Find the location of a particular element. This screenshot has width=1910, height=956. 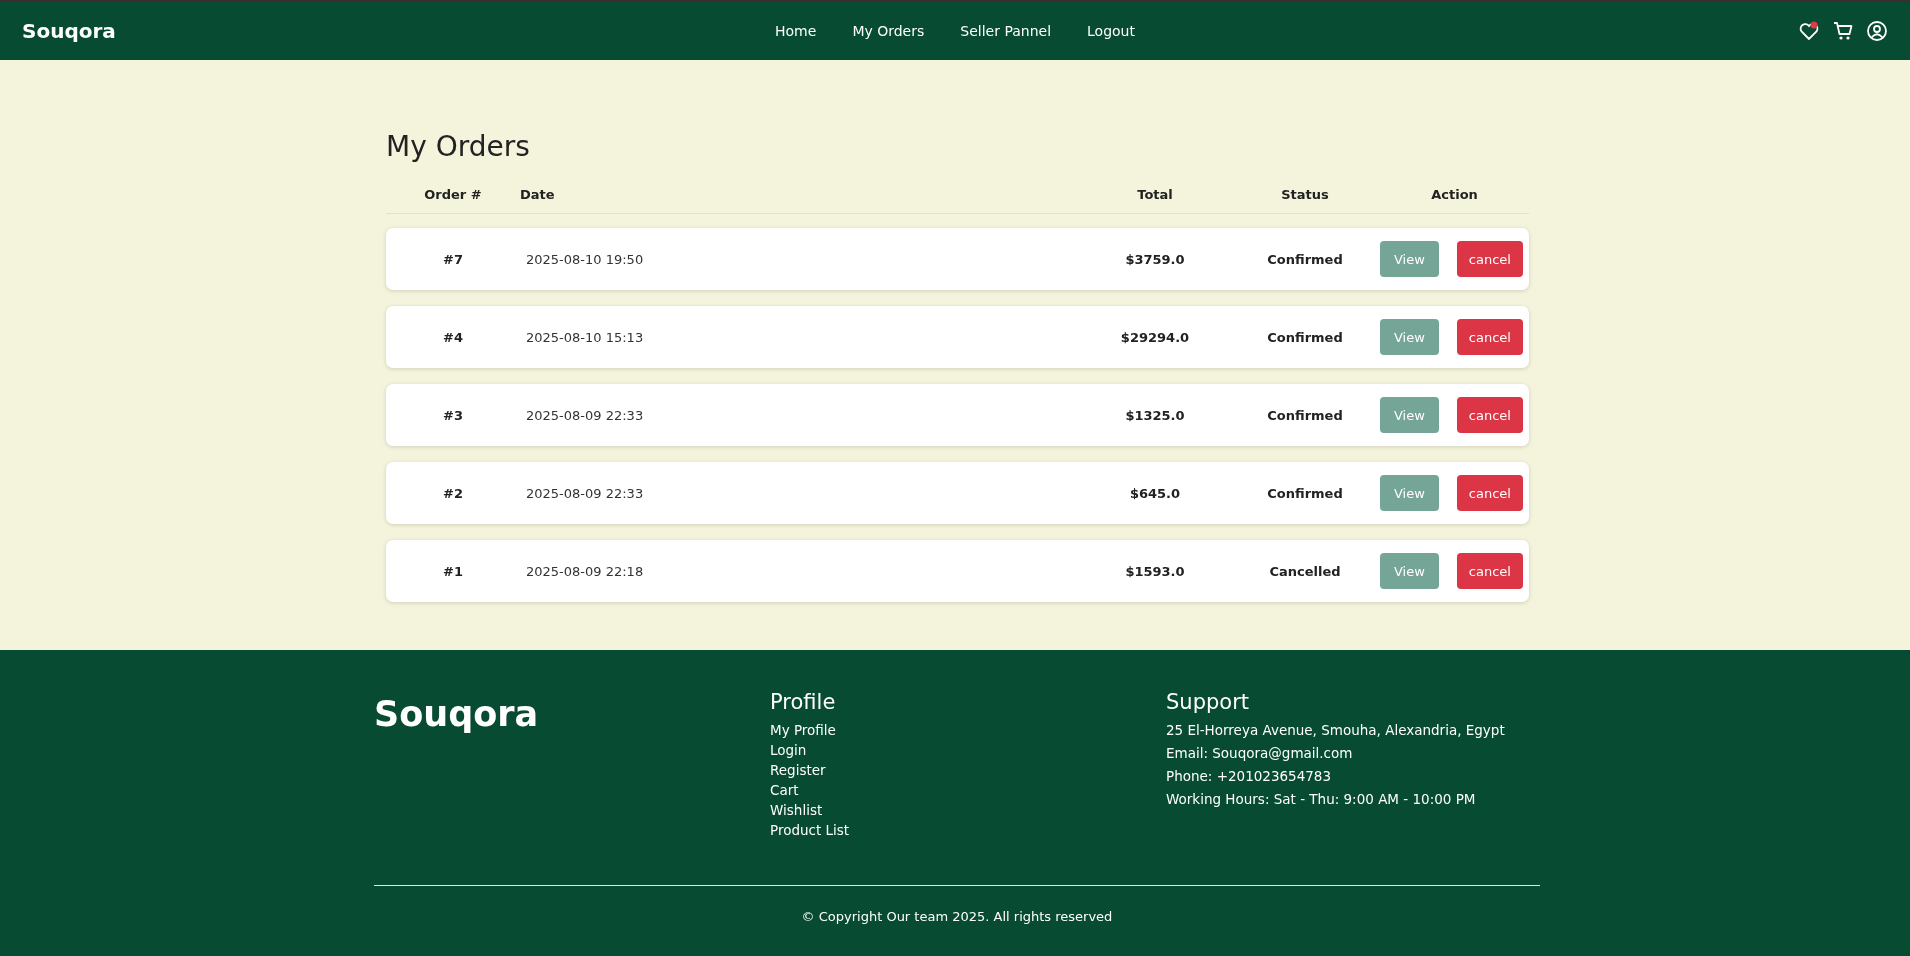

user-icon is located at coordinates (1877, 31).